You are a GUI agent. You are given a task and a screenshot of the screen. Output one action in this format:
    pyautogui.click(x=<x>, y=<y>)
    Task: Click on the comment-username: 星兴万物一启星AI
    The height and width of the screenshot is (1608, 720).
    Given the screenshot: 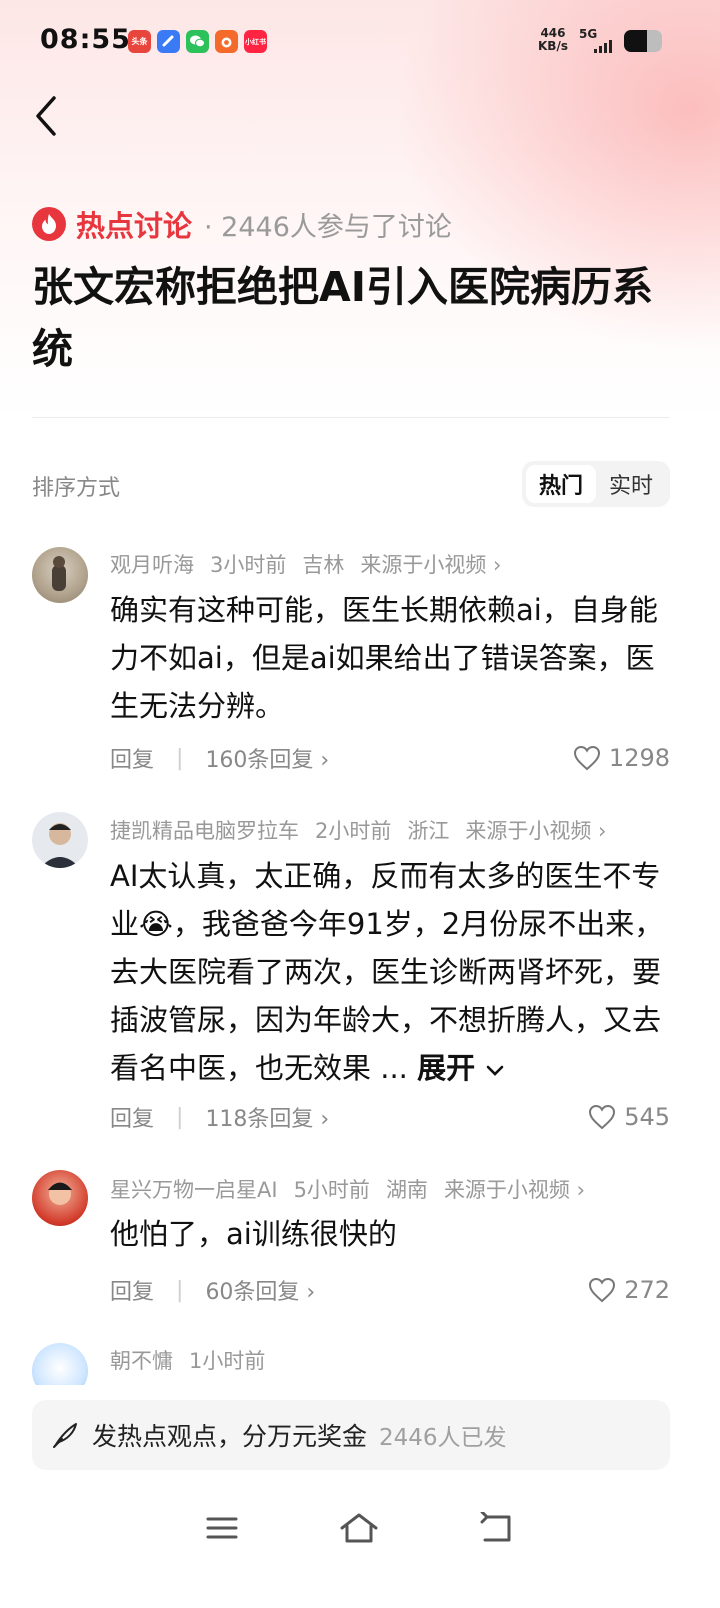 What is the action you would take?
    pyautogui.click(x=194, y=1189)
    